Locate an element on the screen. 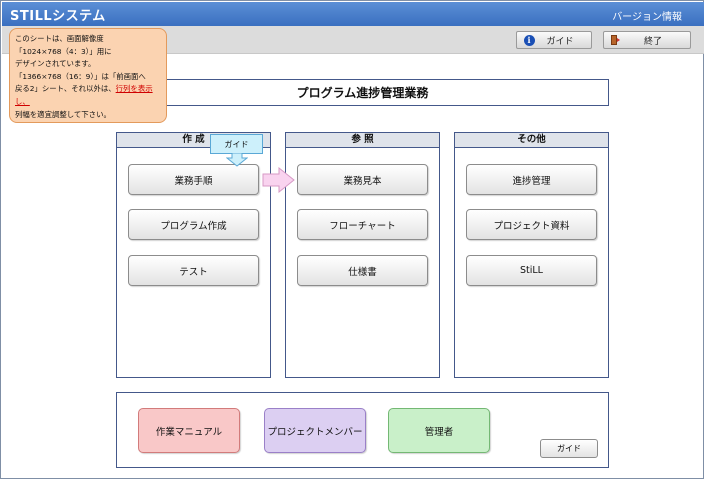 The width and height of the screenshot is (704, 479). bottom-guide-button: ガイド is located at coordinates (569, 448).